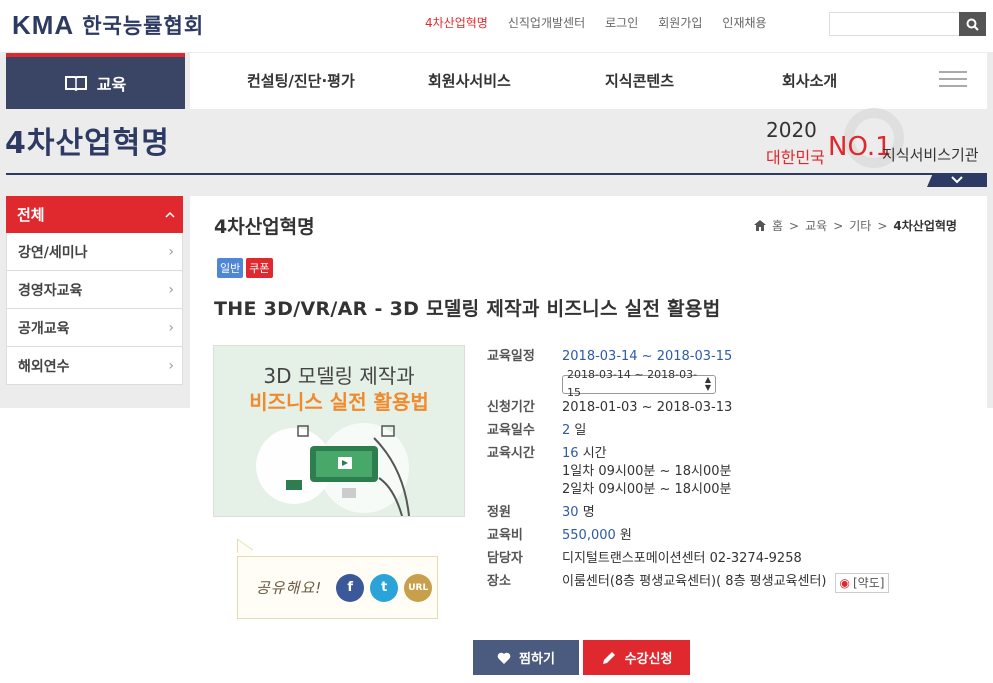  What do you see at coordinates (707, 431) in the screenshot?
I see `detail-row-days: 교육일수 2 일` at bounding box center [707, 431].